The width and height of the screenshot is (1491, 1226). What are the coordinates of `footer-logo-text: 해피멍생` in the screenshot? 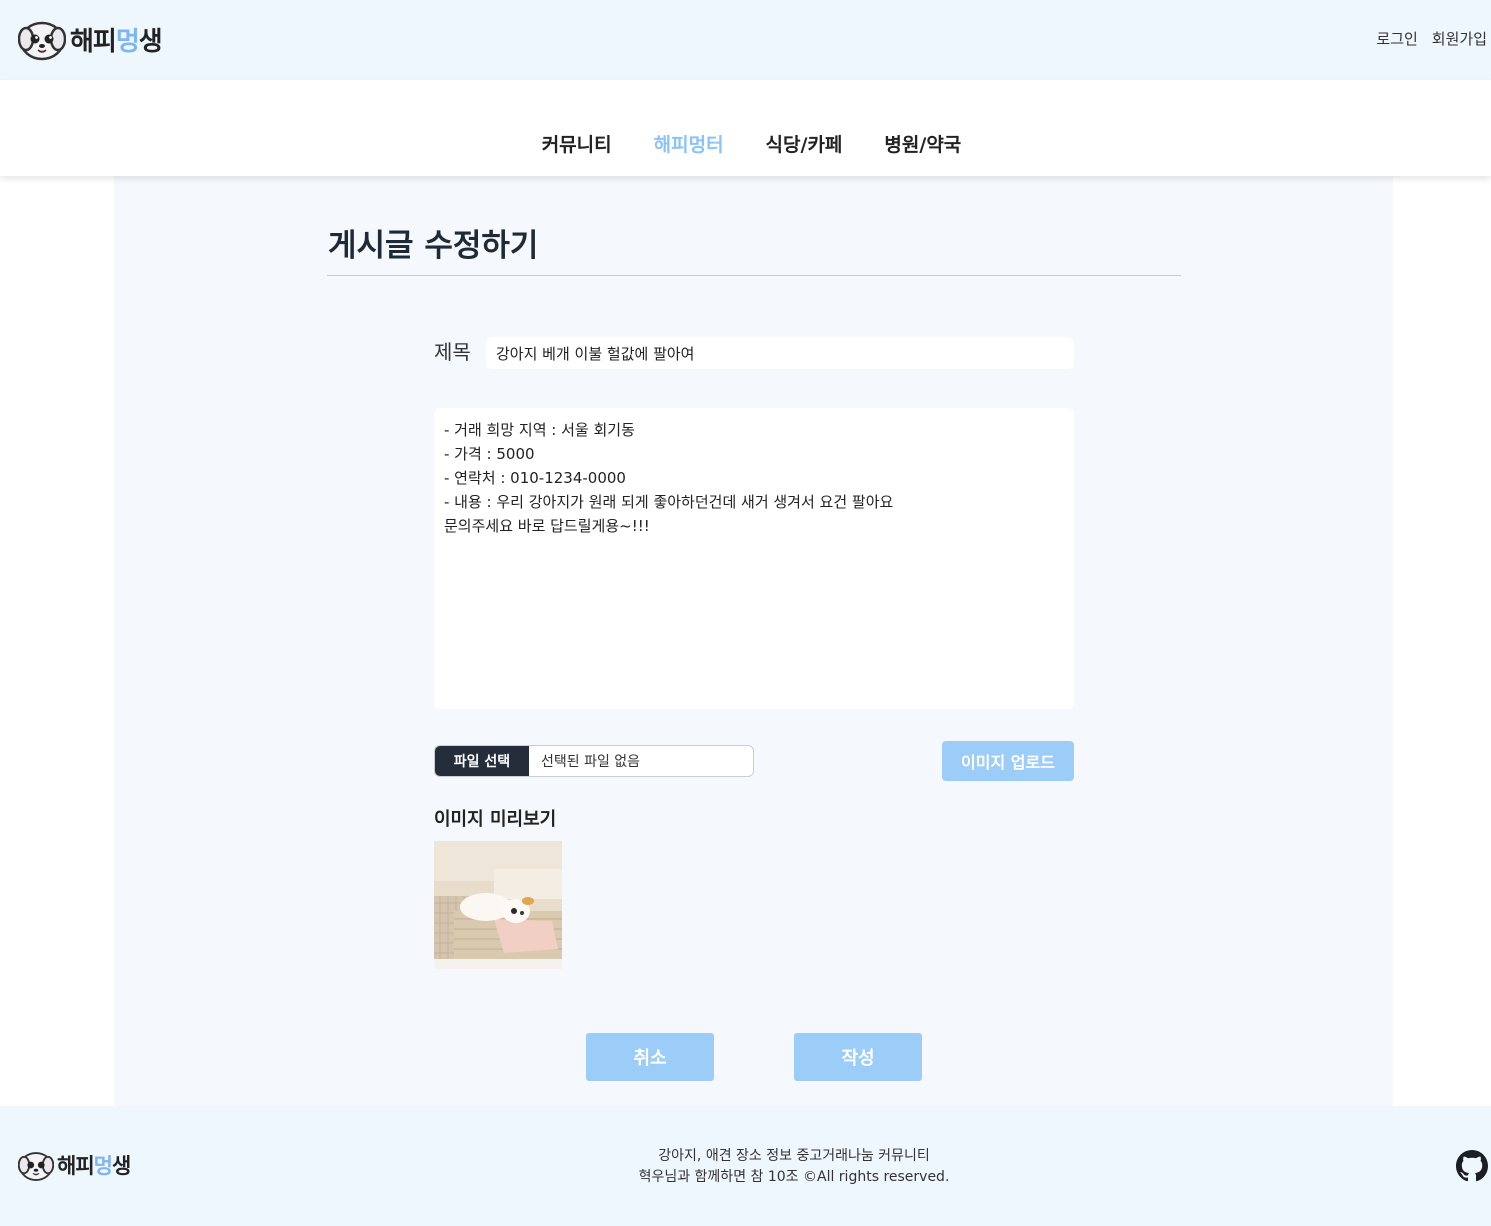 It's located at (94, 1166).